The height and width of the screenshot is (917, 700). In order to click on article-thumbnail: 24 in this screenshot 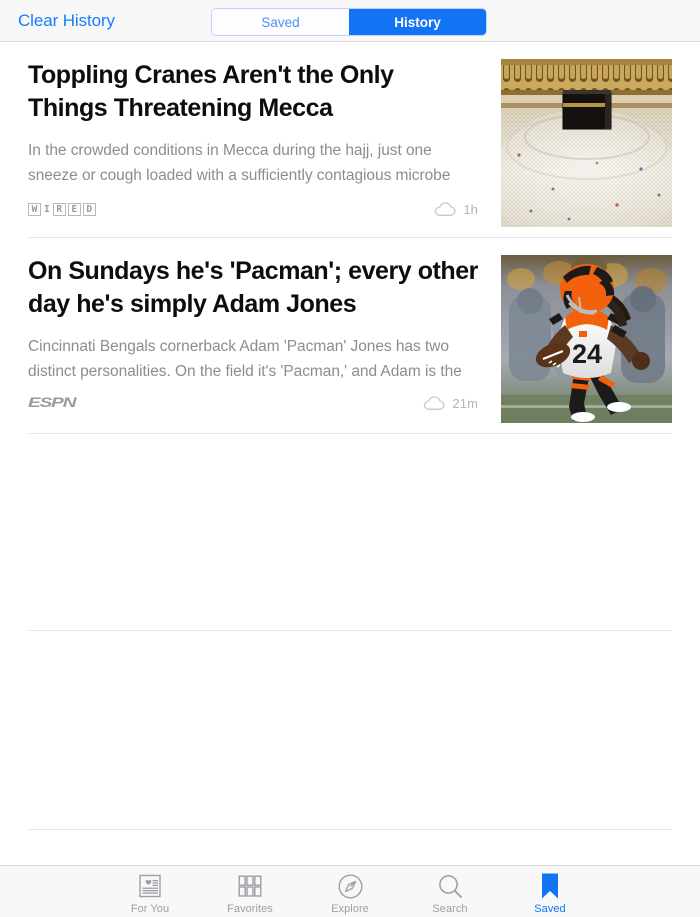, I will do `click(586, 339)`.